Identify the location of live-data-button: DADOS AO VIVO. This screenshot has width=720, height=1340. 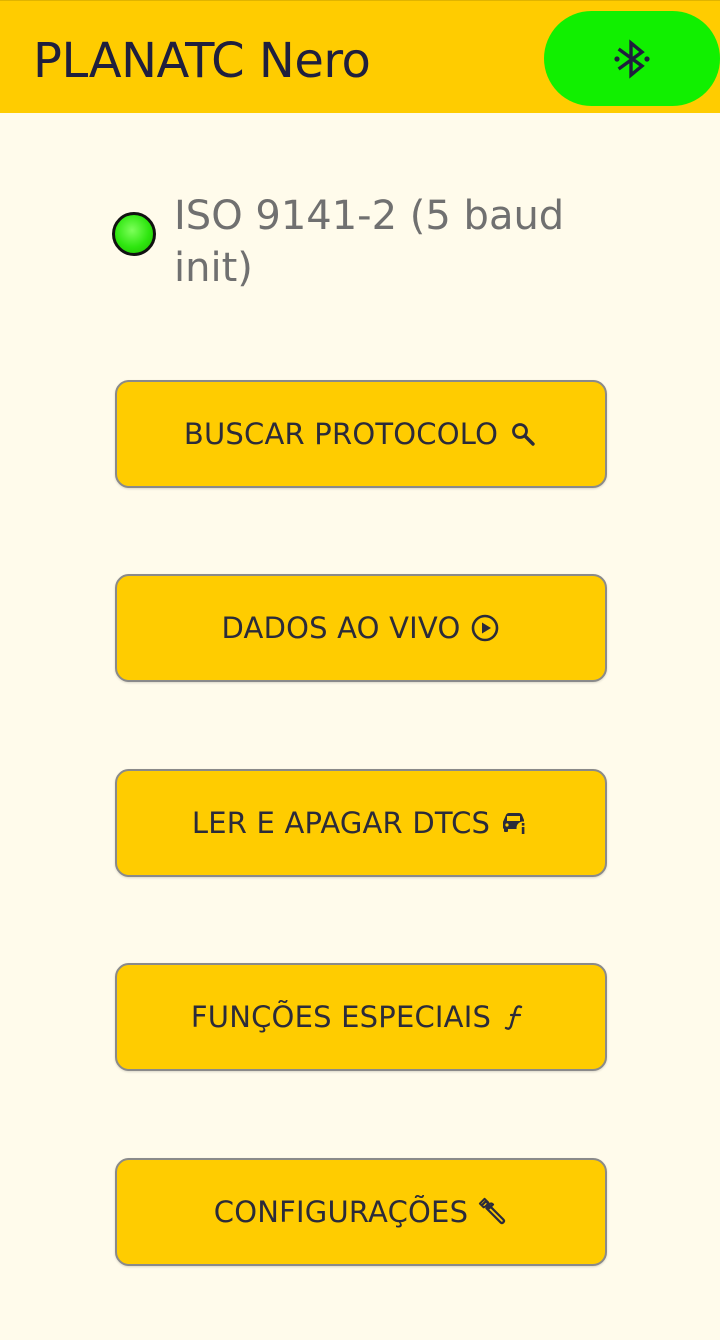
(361, 628).